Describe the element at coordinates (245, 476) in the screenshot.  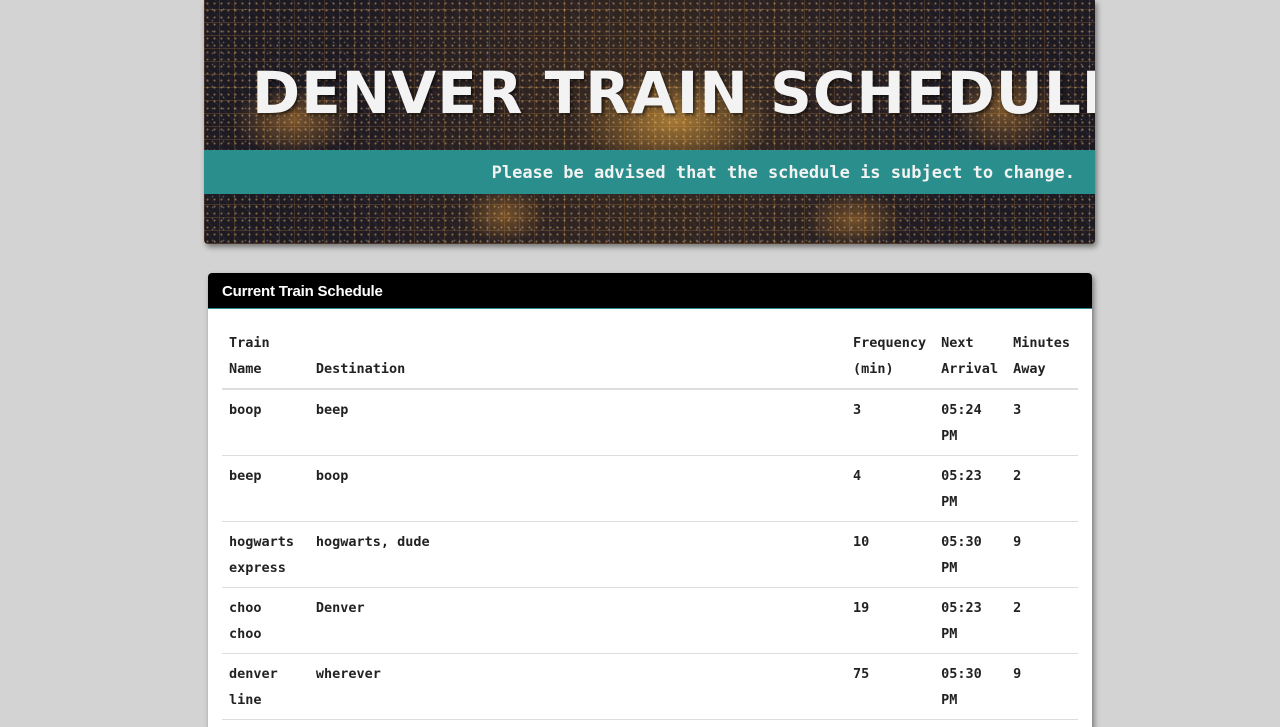
I see `train-name-line: beep` at that location.